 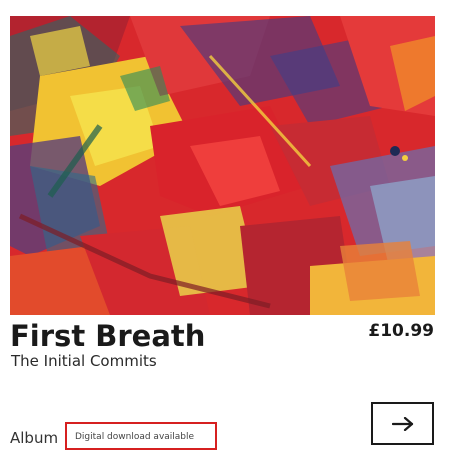 What do you see at coordinates (107, 336) in the screenshot?
I see `album-title: First Breath` at bounding box center [107, 336].